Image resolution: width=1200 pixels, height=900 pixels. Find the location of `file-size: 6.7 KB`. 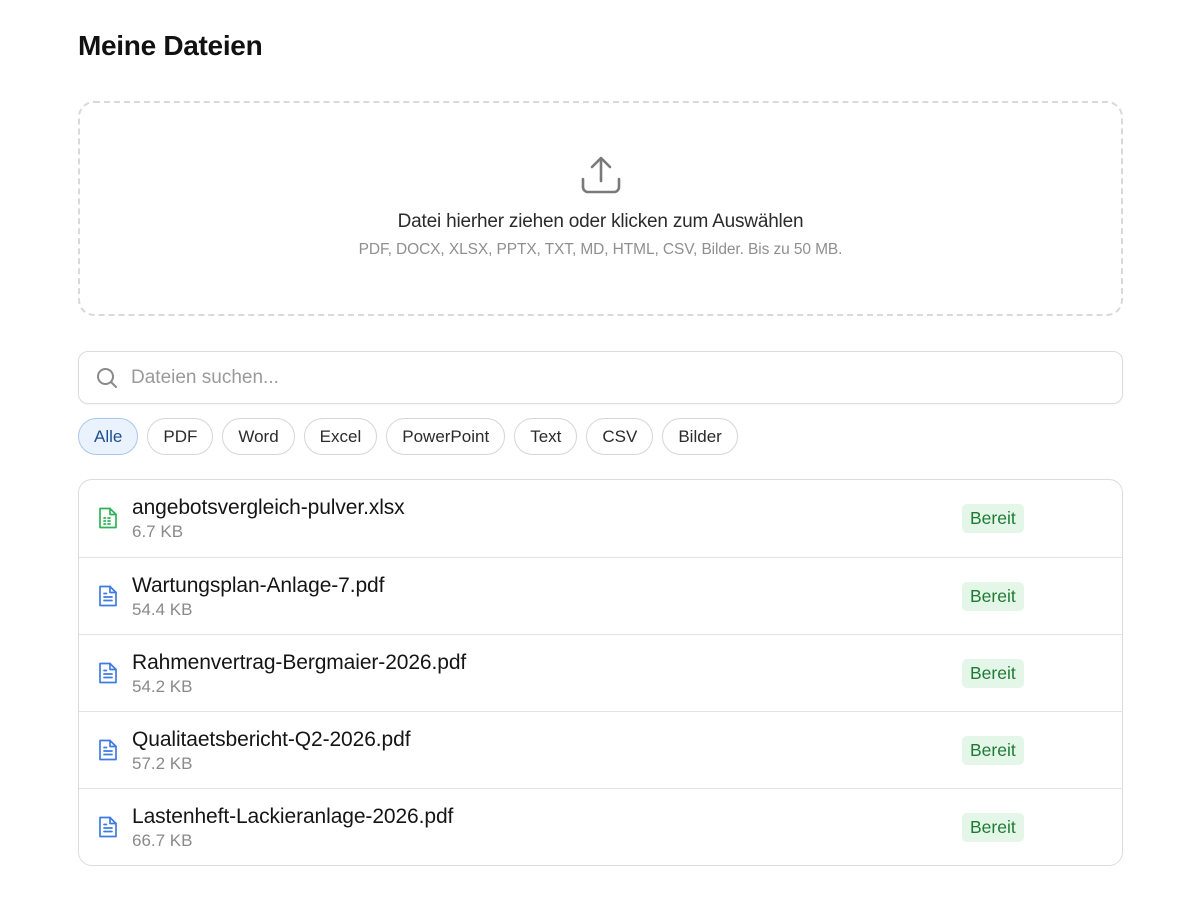

file-size: 6.7 KB is located at coordinates (158, 531).